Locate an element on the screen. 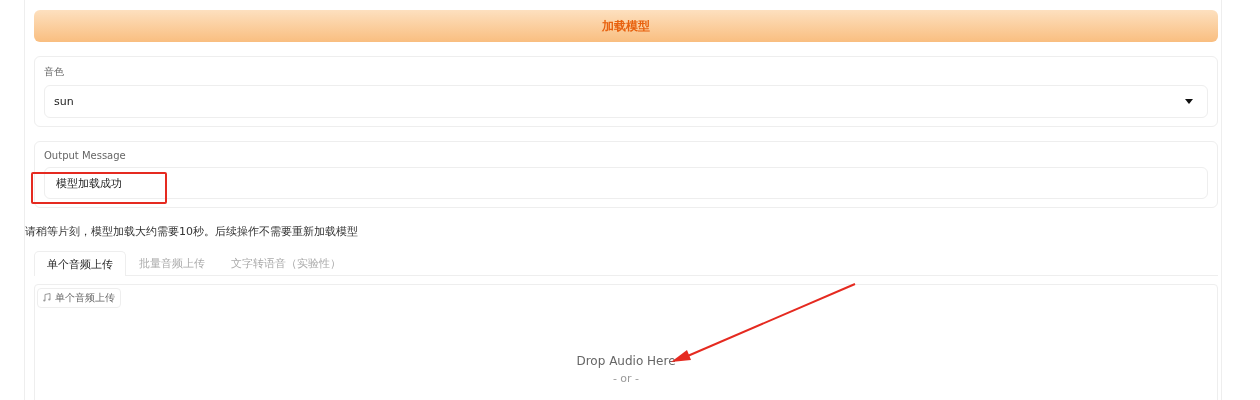 Image resolution: width=1260 pixels, height=400 pixels. voice-label: 音色 is located at coordinates (54, 72).